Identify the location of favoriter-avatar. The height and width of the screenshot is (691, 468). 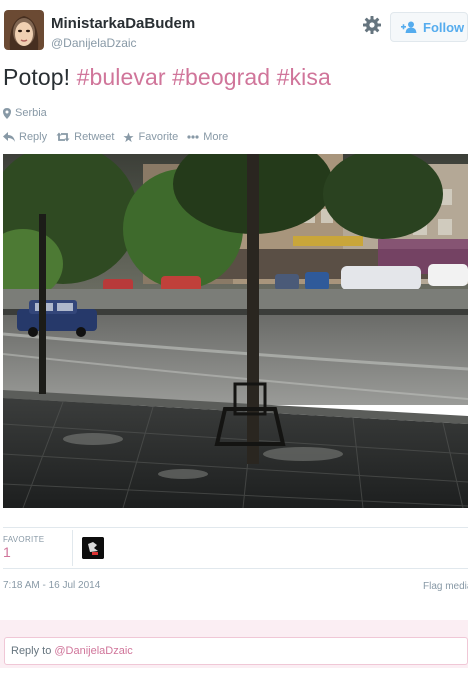
(93, 548).